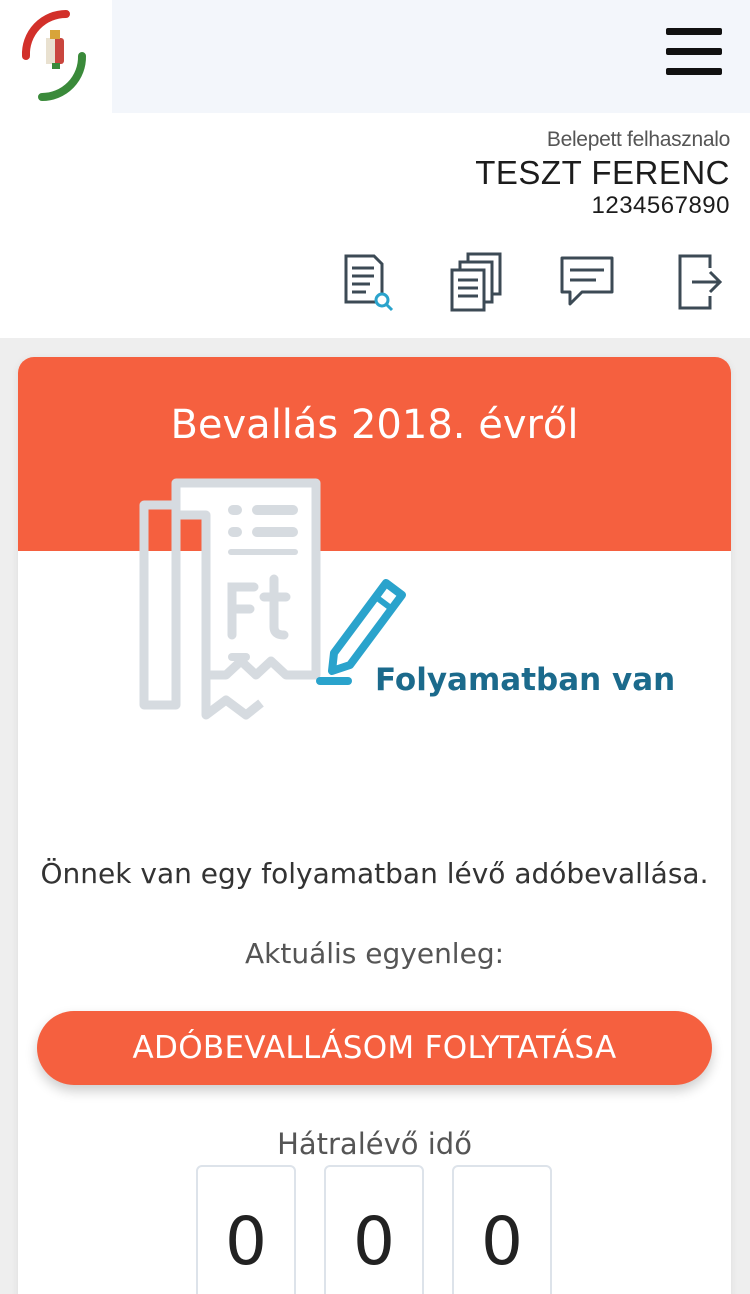 This screenshot has height=1294, width=750. I want to click on message-icon, so click(587, 282).